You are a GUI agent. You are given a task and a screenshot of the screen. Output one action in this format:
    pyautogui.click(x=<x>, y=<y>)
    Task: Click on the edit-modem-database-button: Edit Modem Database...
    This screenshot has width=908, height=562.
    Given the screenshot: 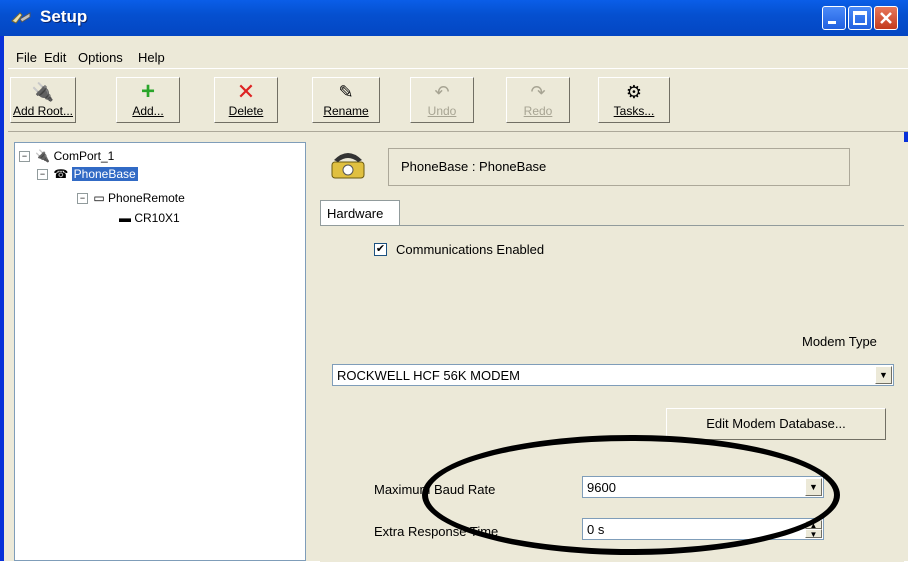 What is the action you would take?
    pyautogui.click(x=776, y=424)
    